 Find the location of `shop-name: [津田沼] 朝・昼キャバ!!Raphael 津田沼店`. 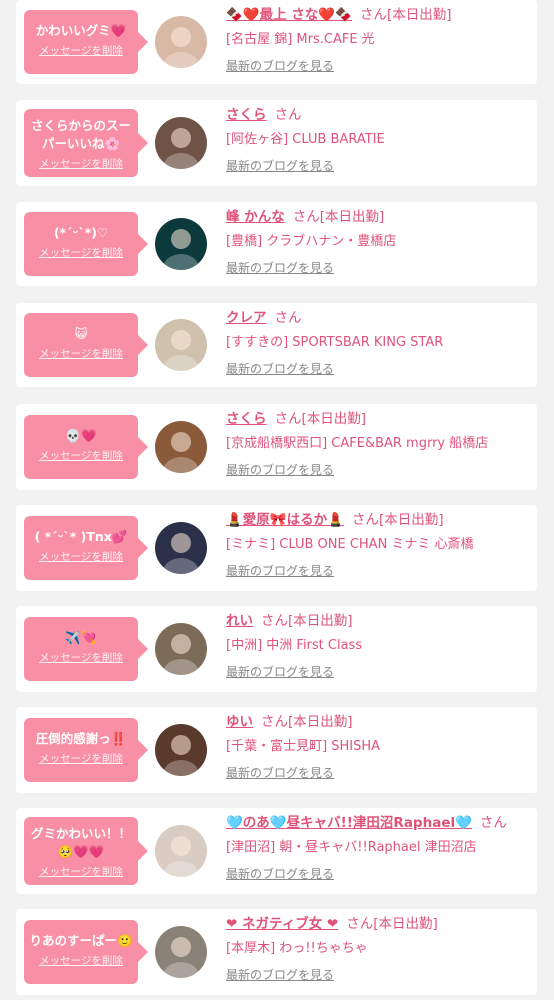

shop-name: [津田沼] 朝・昼キャバ!!Raphael 津田沼店 is located at coordinates (351, 847).